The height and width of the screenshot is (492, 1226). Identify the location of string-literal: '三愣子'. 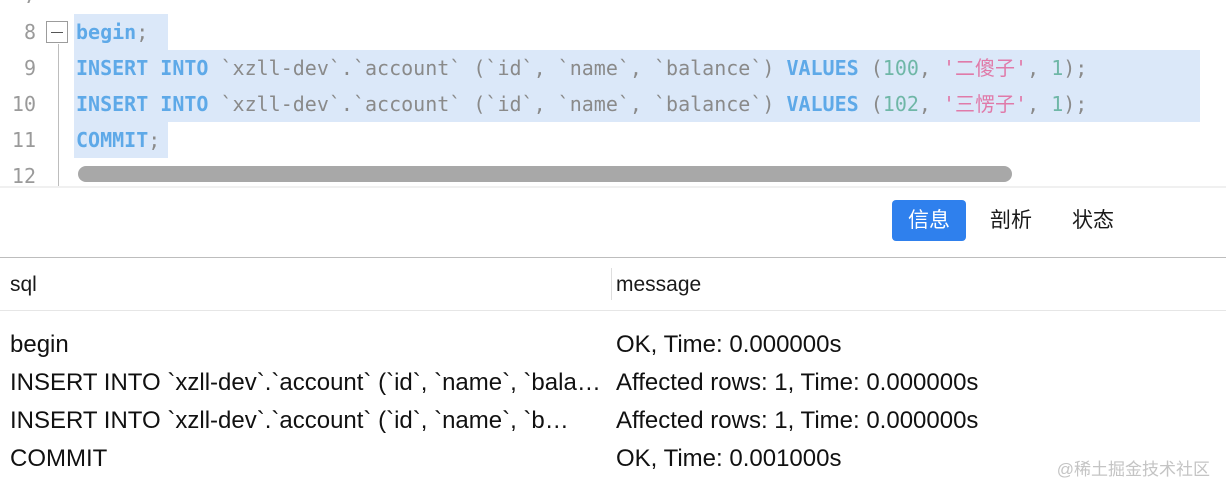
(985, 104).